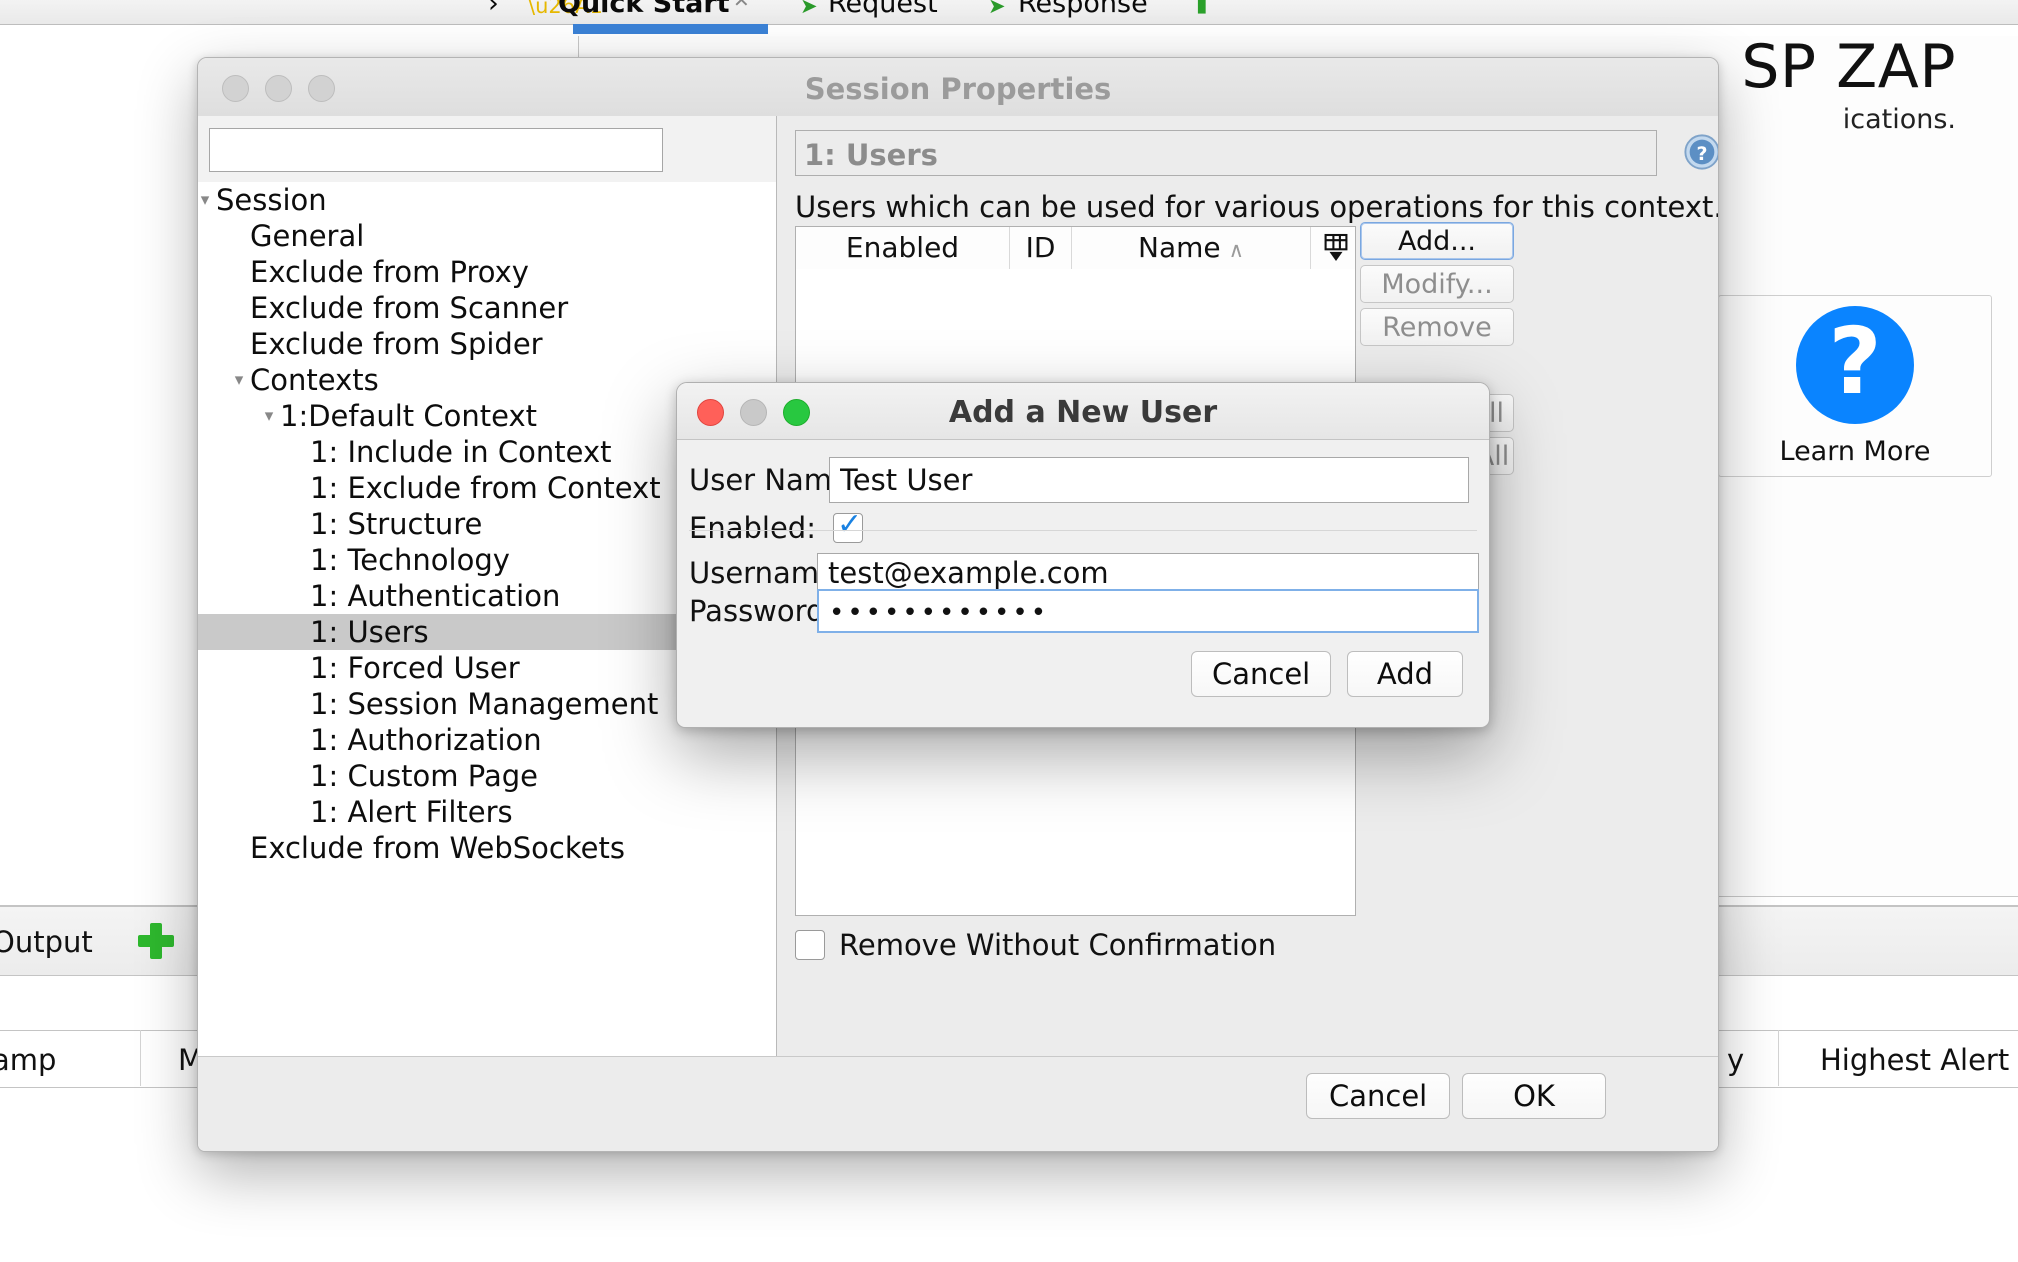 The image size is (2018, 1262). What do you see at coordinates (1735, 1060) in the screenshot?
I see `column-header-flagged: y` at bounding box center [1735, 1060].